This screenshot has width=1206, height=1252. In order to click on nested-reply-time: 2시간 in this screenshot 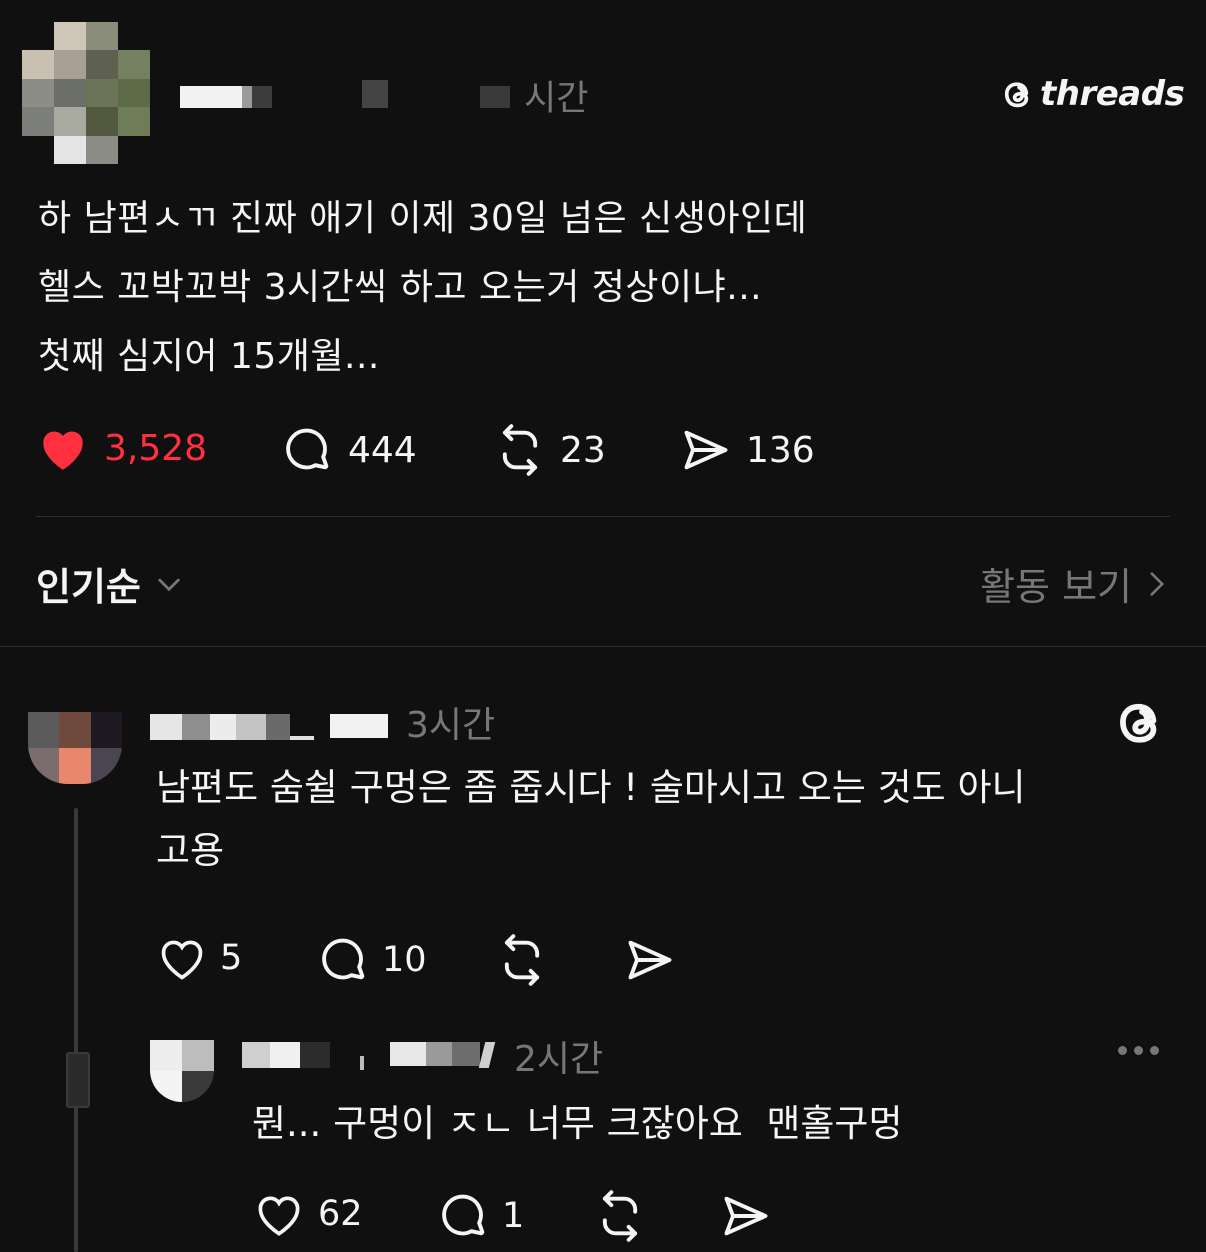, I will do `click(559, 1059)`.